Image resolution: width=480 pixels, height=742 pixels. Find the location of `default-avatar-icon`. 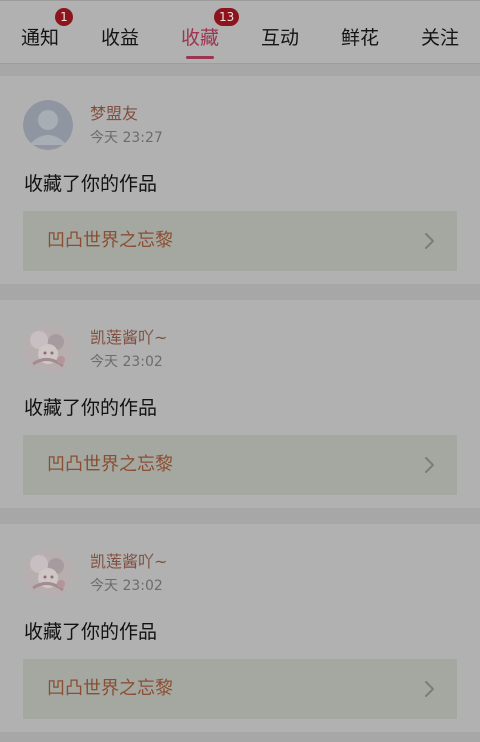

default-avatar-icon is located at coordinates (48, 125).